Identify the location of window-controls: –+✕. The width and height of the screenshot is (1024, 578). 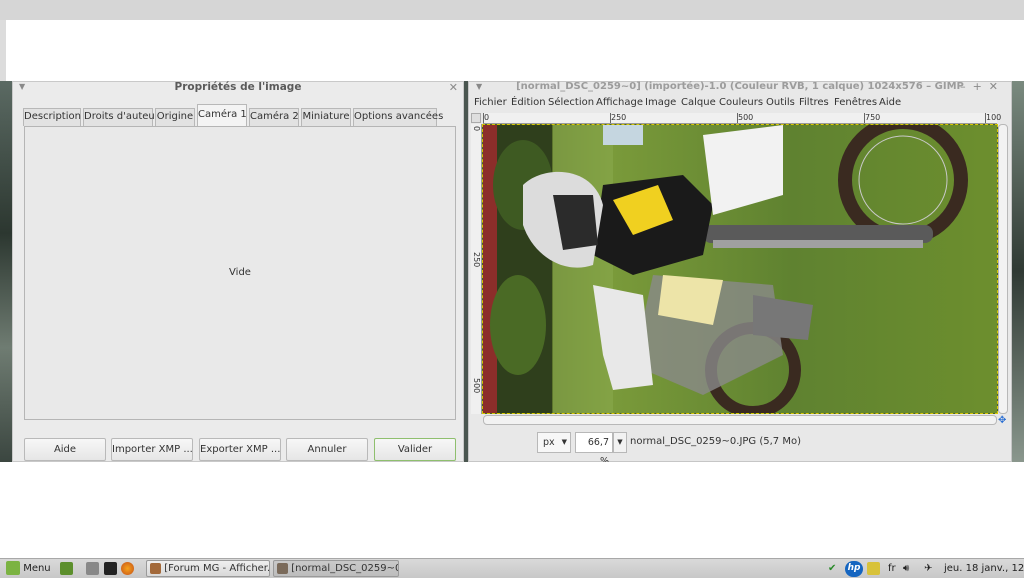
(982, 86).